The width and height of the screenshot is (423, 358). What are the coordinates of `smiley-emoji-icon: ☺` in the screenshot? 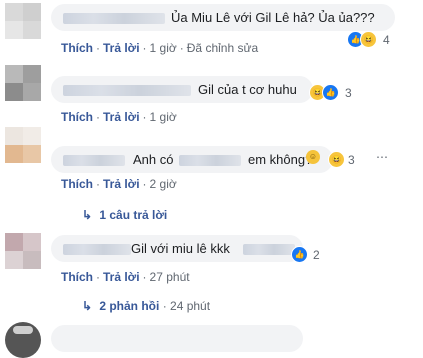 It's located at (313, 157).